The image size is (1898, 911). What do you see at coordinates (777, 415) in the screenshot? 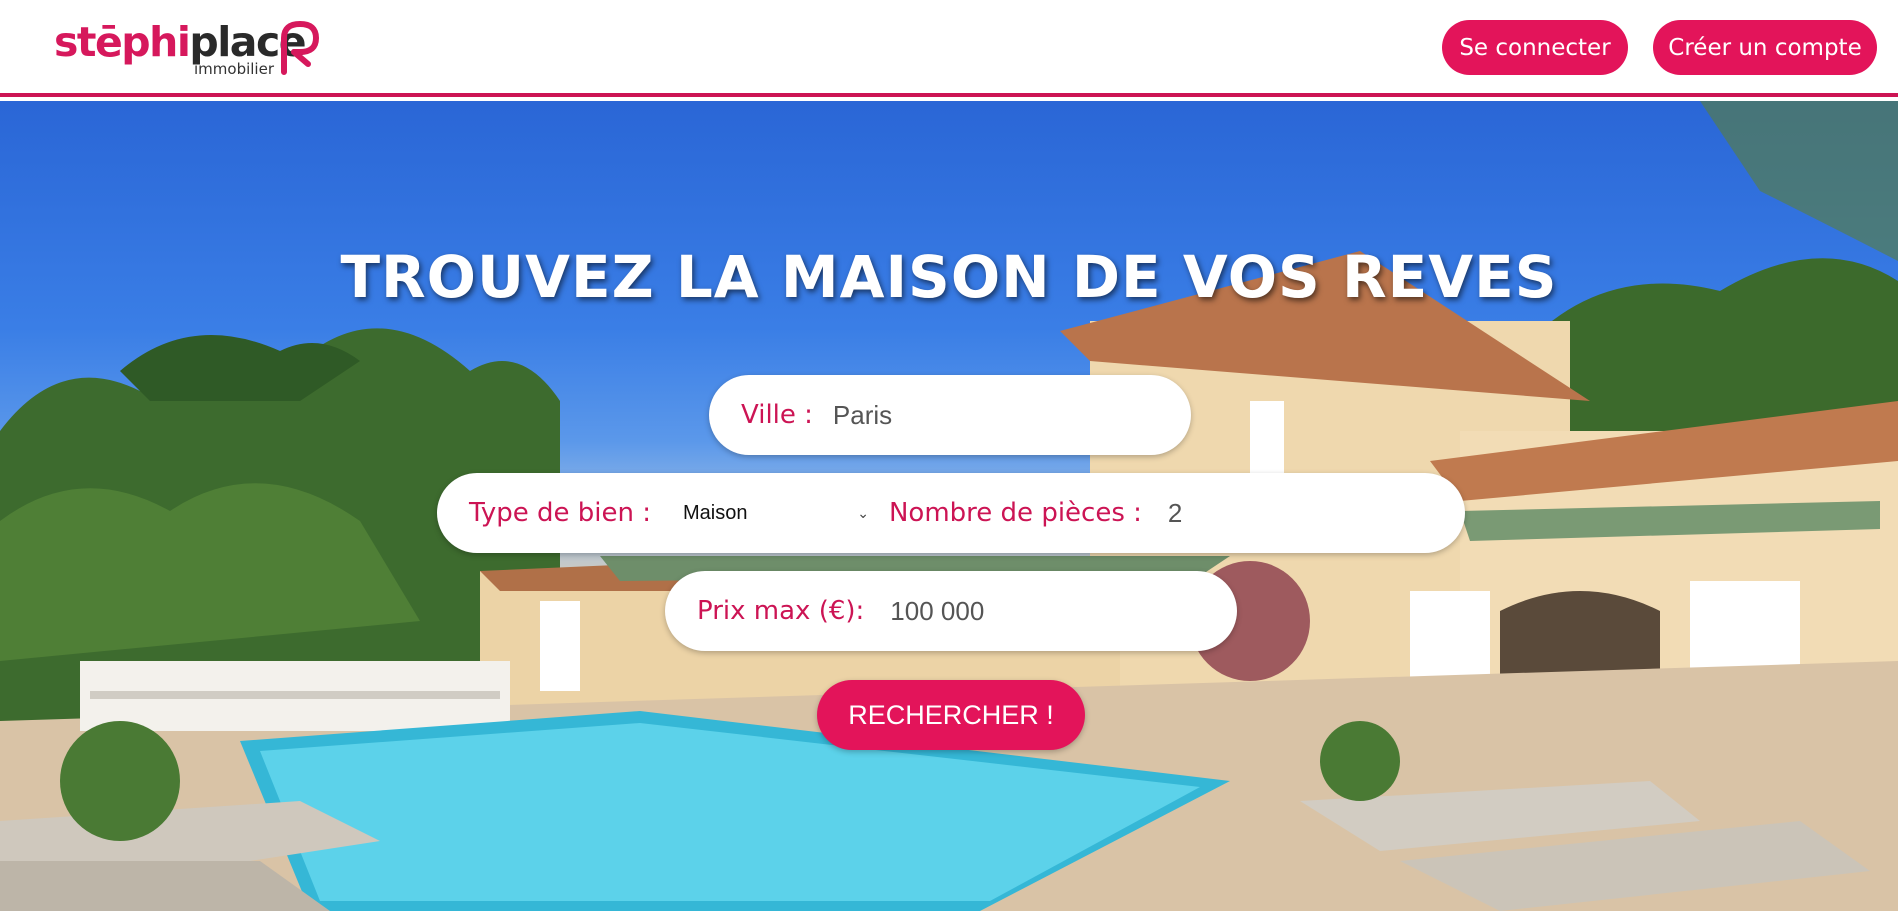
I see `city-label: Ville :` at bounding box center [777, 415].